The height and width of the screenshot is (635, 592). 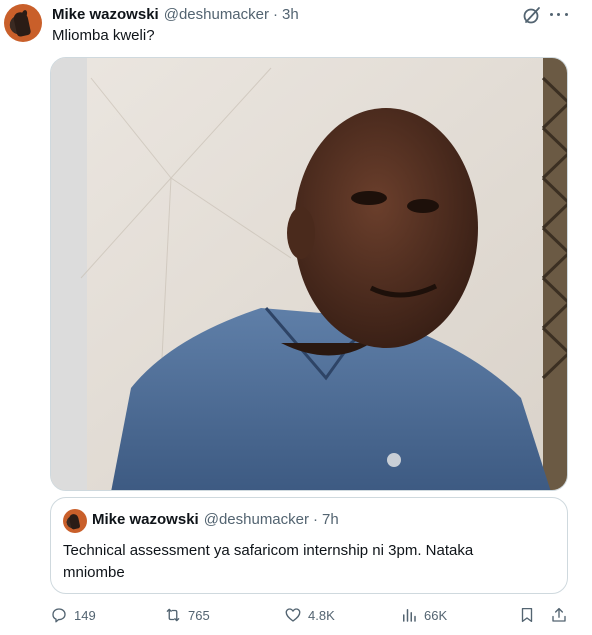 What do you see at coordinates (199, 615) in the screenshot?
I see `retweet-count: 765` at bounding box center [199, 615].